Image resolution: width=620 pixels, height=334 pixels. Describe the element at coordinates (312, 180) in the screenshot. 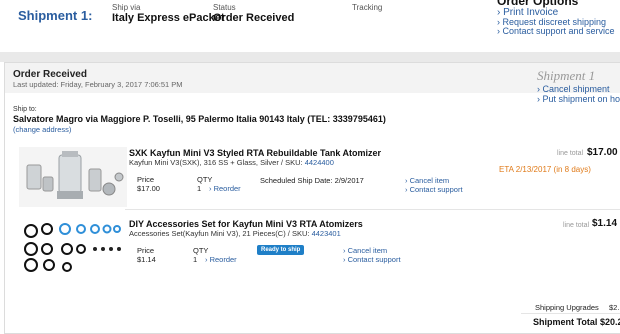

I see `item-1-ship-date: Scheduled Ship Date: 2/9/2017` at that location.